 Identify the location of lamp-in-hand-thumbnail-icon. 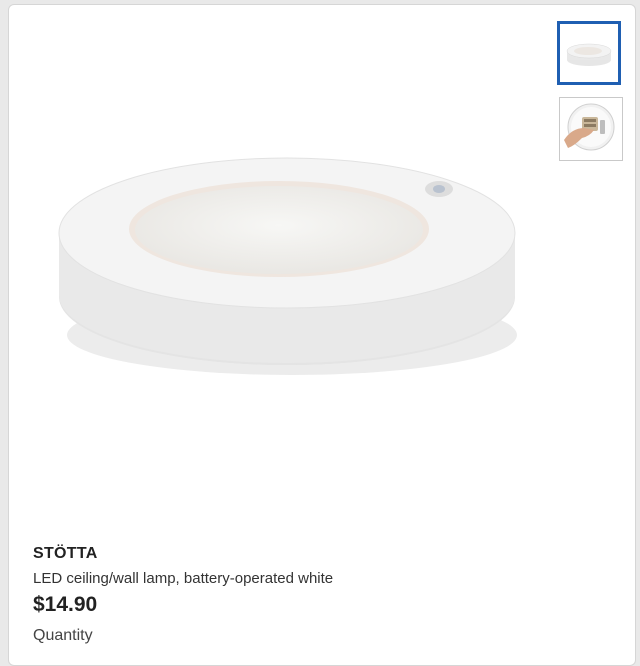
(589, 127).